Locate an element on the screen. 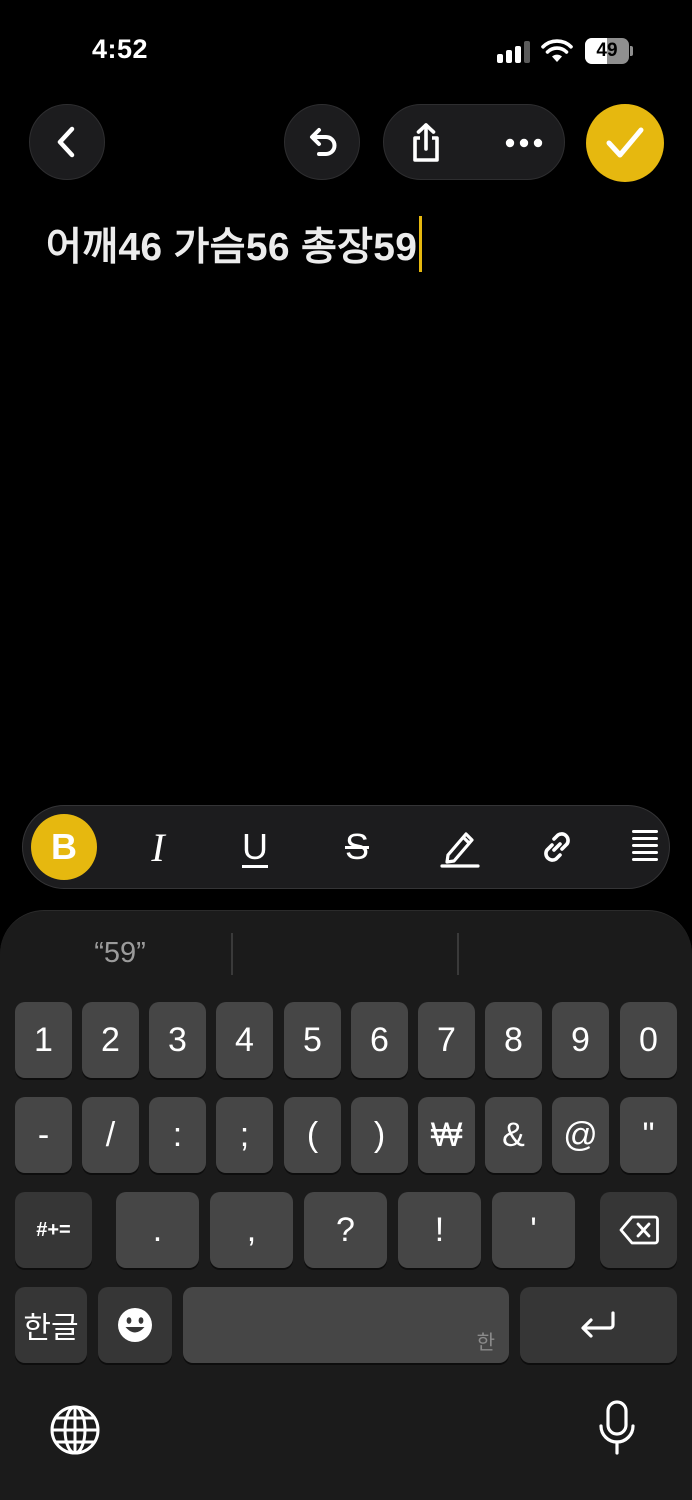 Image resolution: width=692 pixels, height=1500 pixels. share-more-group is located at coordinates (474, 142).